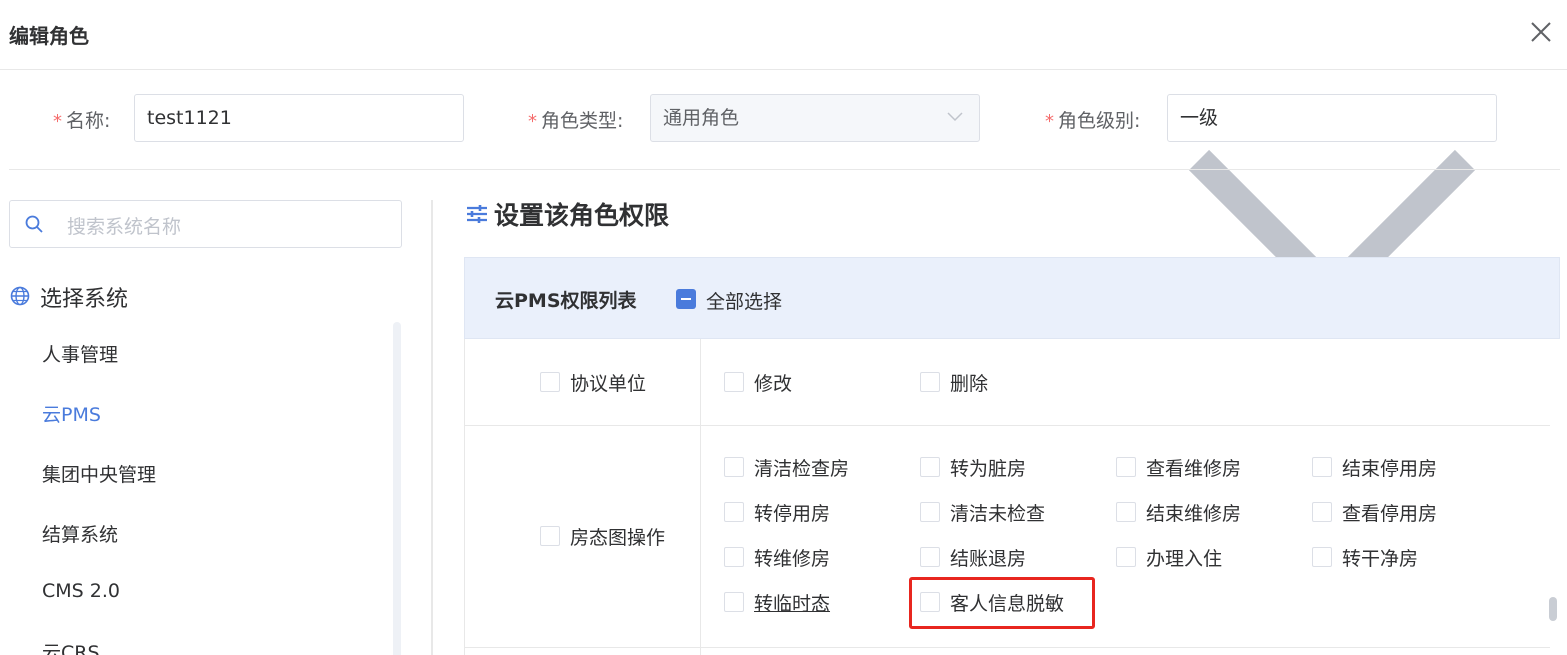 The width and height of the screenshot is (1567, 655). I want to click on checkbox-label: 转为脏房, so click(988, 469).